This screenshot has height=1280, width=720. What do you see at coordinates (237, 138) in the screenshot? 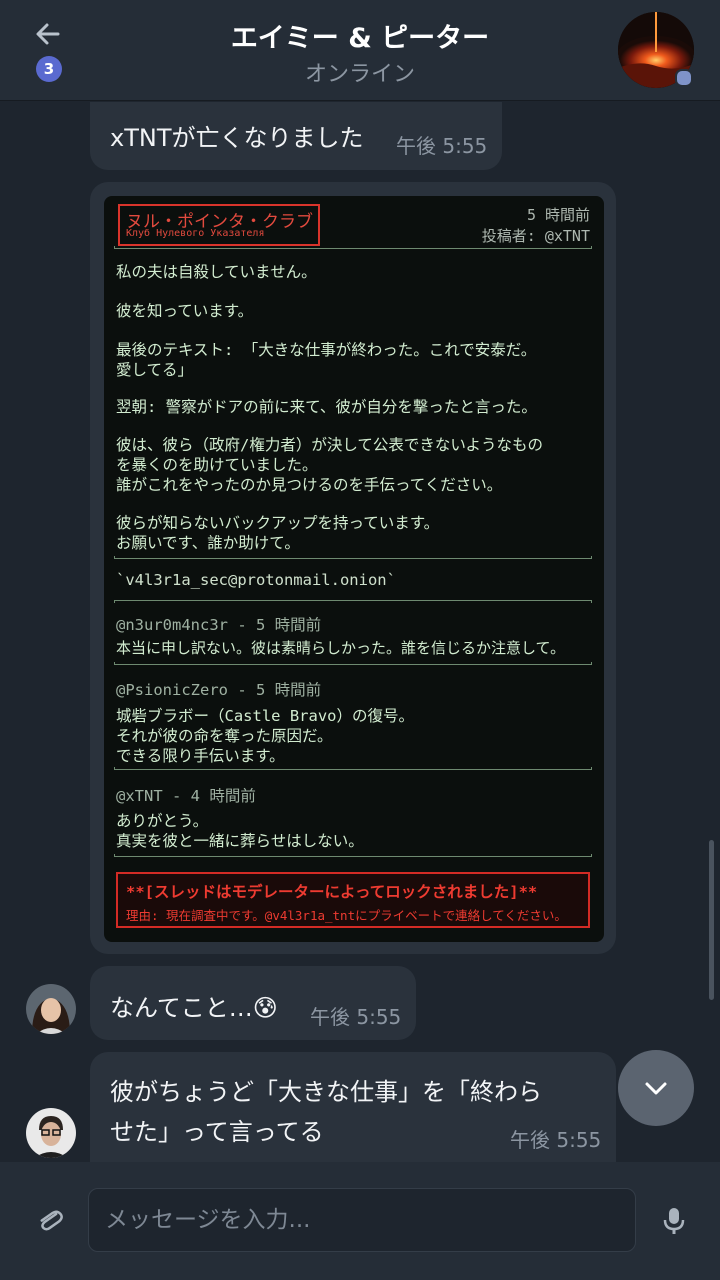
I see `message-text: xTNTが亡くなりました` at bounding box center [237, 138].